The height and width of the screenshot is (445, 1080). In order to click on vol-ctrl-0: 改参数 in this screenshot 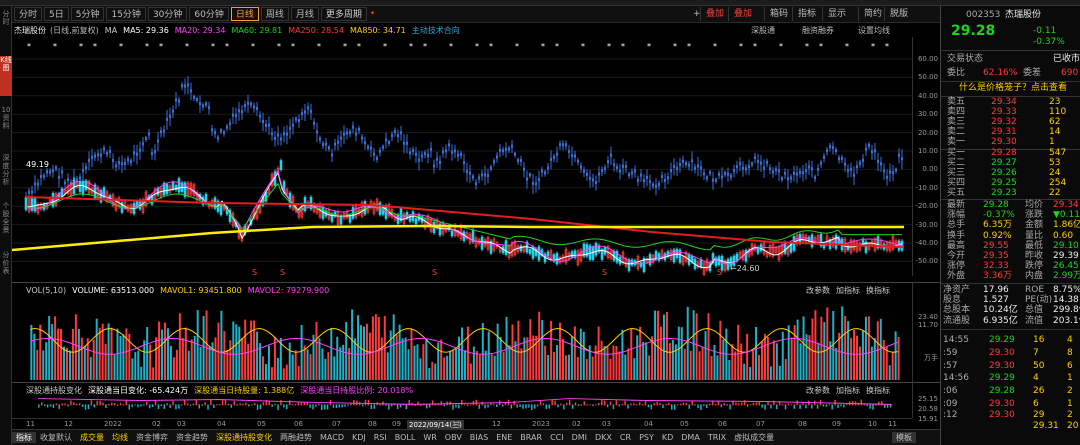, I will do `click(818, 290)`.